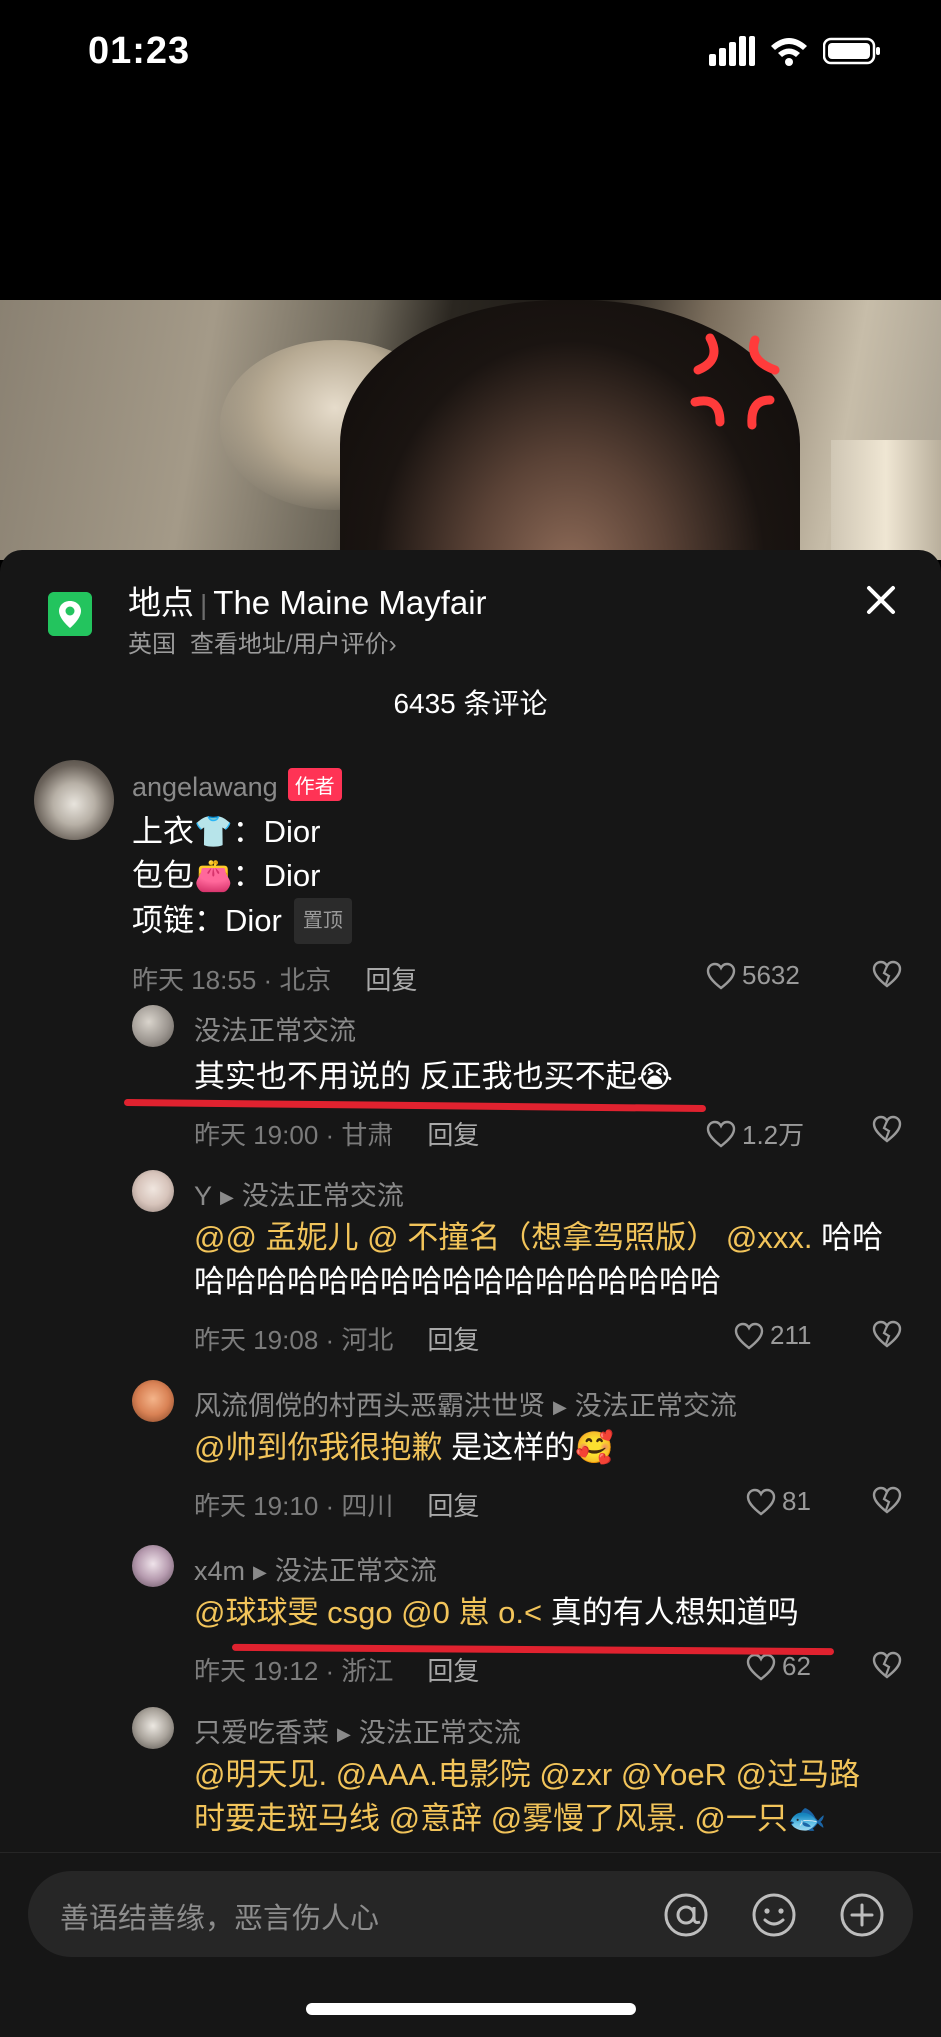 The width and height of the screenshot is (941, 2037). I want to click on mention: 时要走斑马线 @意辞 @雾慢了风景. @一只🐟, so click(527, 1819).